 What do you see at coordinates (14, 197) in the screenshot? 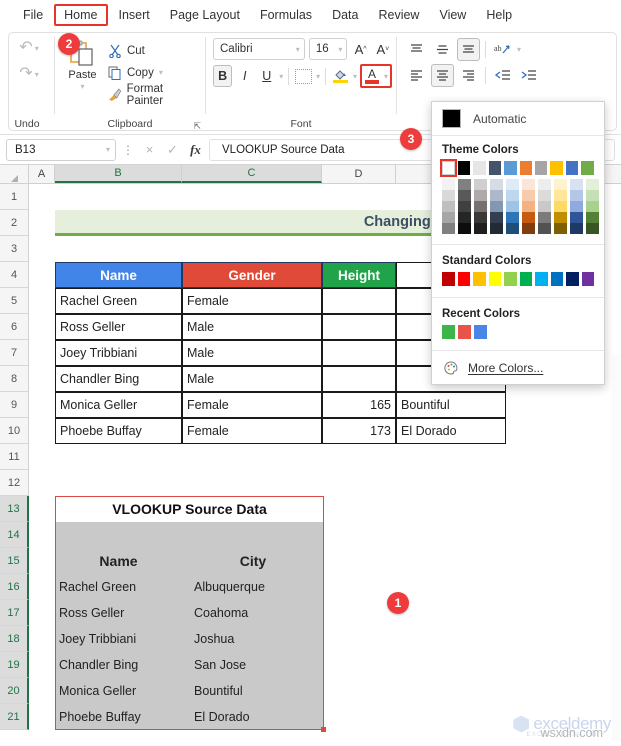
I see `row-header-1: 1` at bounding box center [14, 197].